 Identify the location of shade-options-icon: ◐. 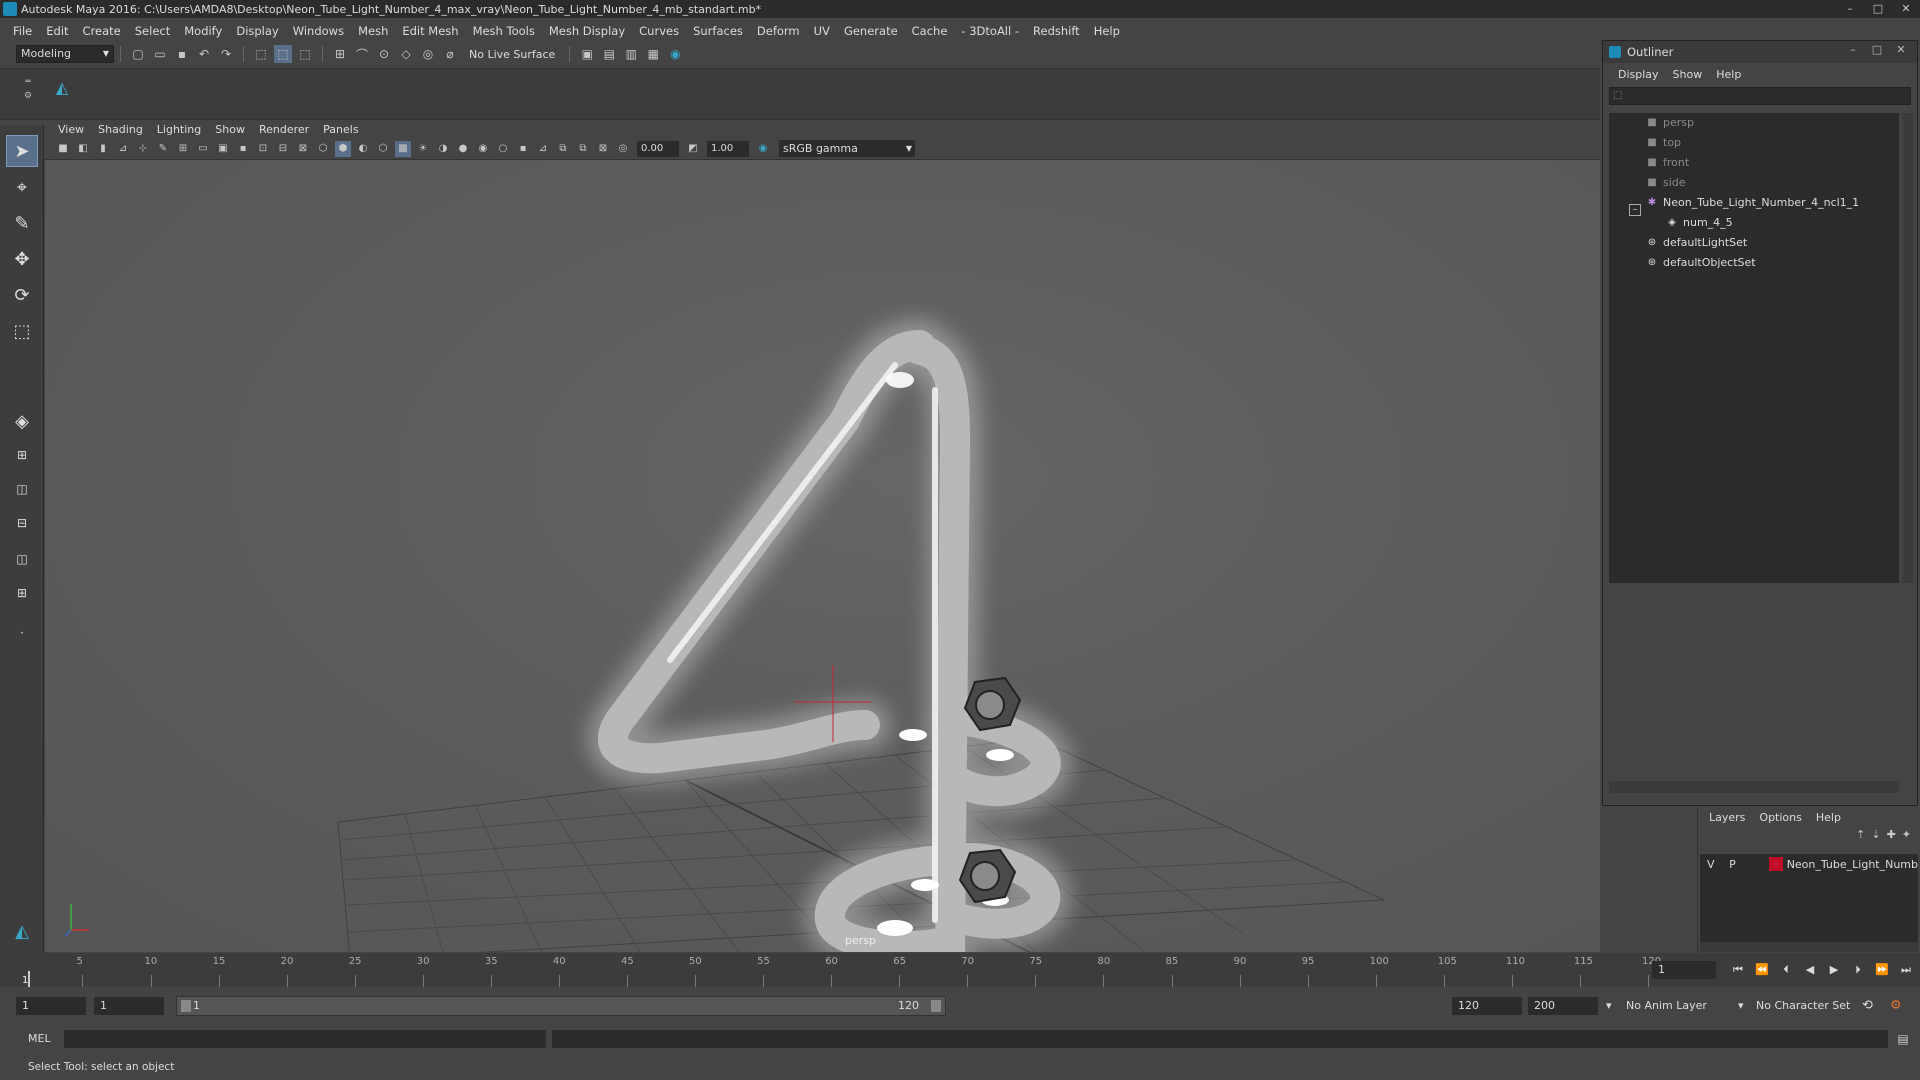
(363, 149).